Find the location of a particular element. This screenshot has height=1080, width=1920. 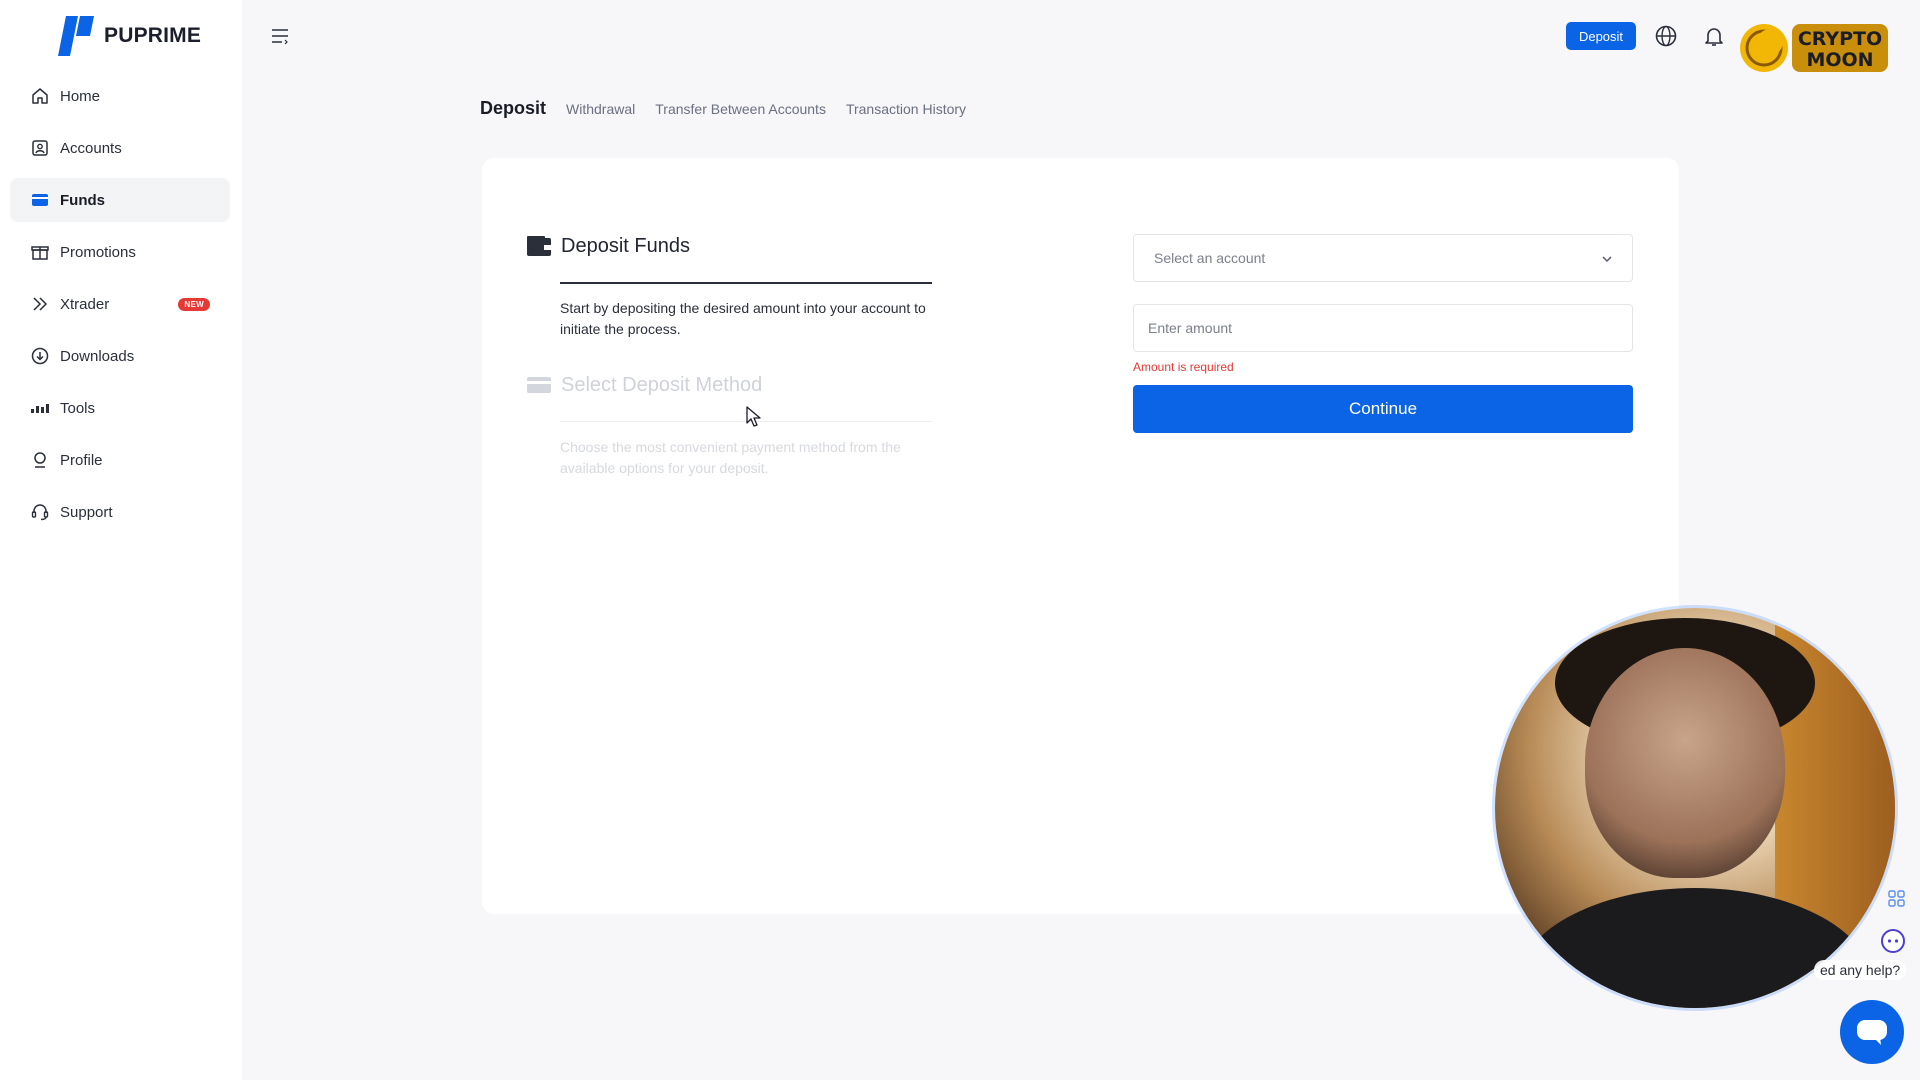

chevron-down-icon is located at coordinates (1607, 259).